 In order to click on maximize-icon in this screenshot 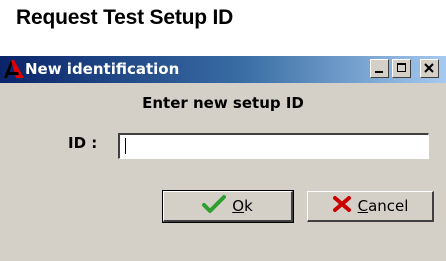, I will do `click(401, 67)`.